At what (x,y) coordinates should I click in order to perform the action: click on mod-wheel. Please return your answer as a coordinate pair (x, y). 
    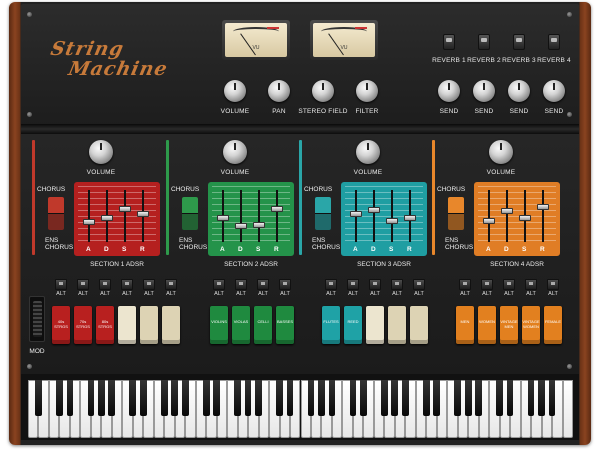
    Looking at the image, I should click on (37, 319).